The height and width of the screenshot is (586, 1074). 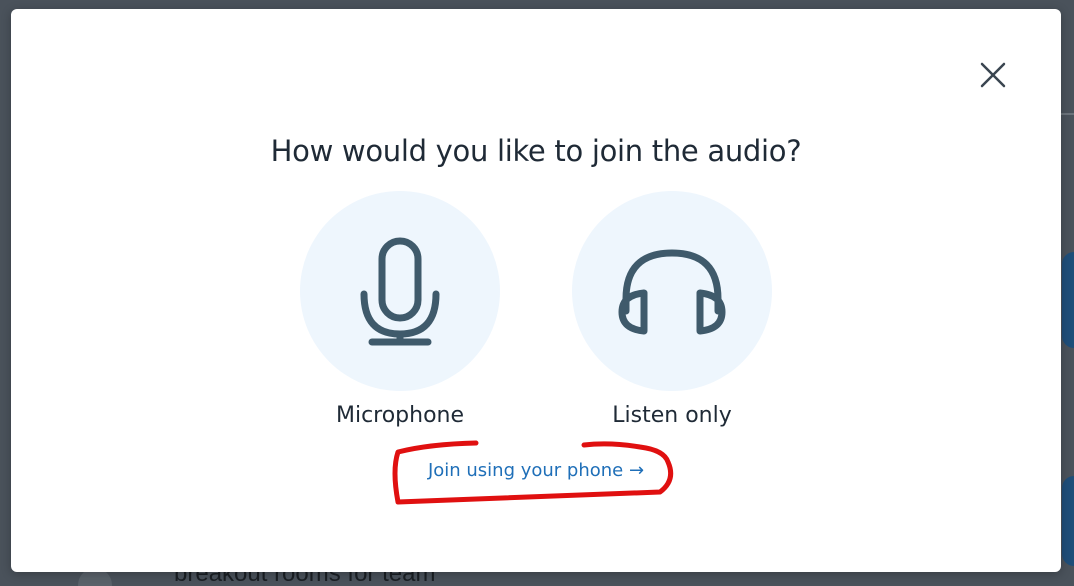 What do you see at coordinates (536, 470) in the screenshot?
I see `join-by-phone-link: Join using your phone →` at bounding box center [536, 470].